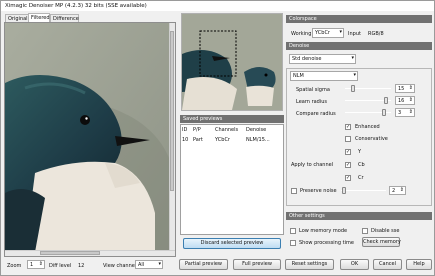 This screenshot has height=276, width=435. What do you see at coordinates (309, 264) in the screenshot?
I see `reset-settings-button: Reset settings` at bounding box center [309, 264].